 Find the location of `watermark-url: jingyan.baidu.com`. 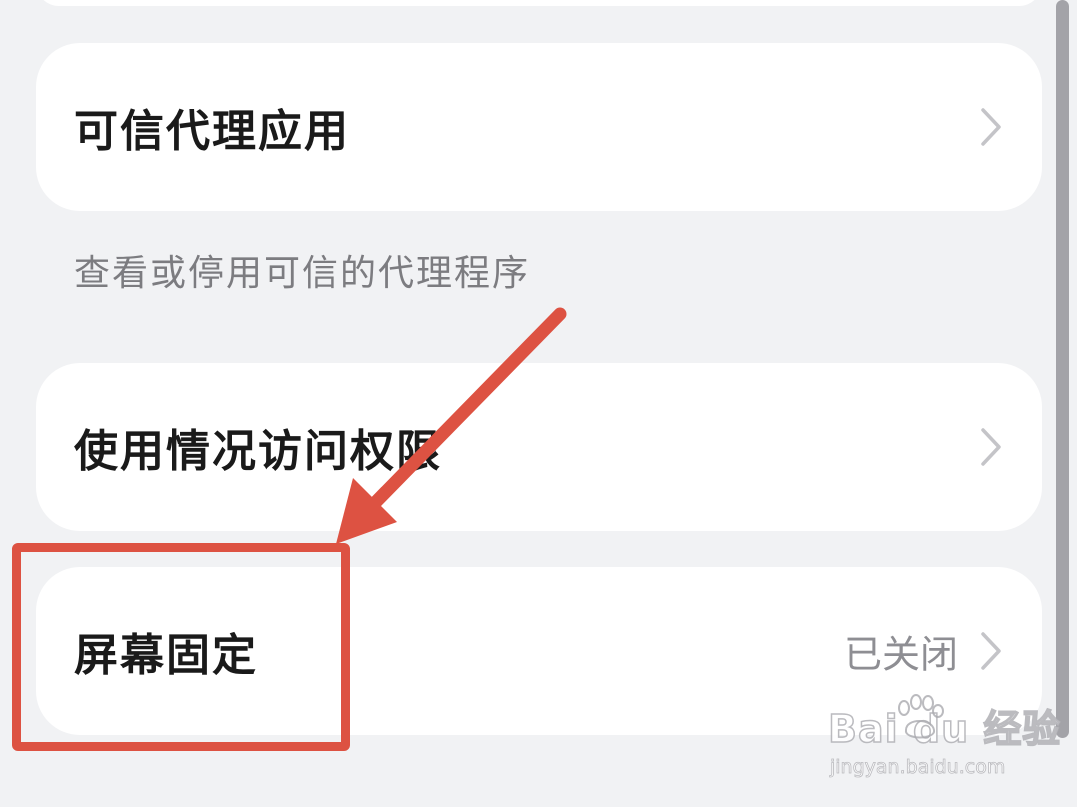

watermark-url: jingyan.baidu.com is located at coordinates (918, 767).